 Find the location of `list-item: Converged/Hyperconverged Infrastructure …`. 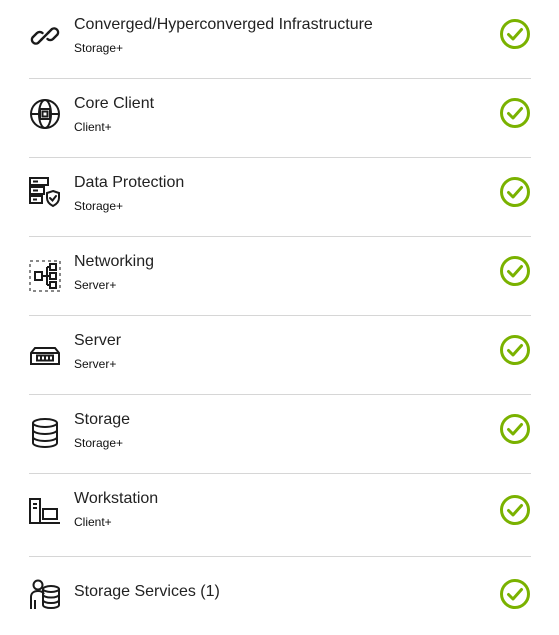

list-item: Converged/Hyperconverged Infrastructure … is located at coordinates (280, 39).